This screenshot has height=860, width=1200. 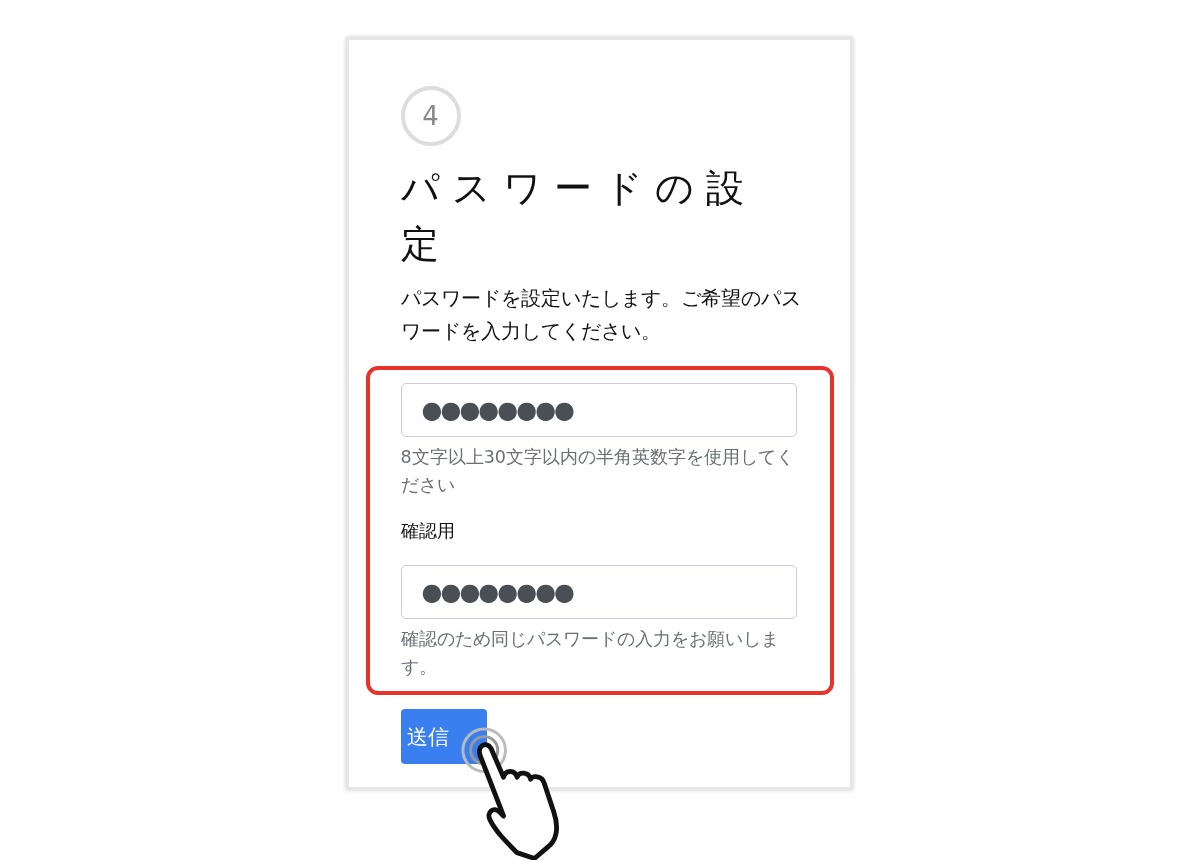 What do you see at coordinates (428, 531) in the screenshot?
I see `field-label: 確認用` at bounding box center [428, 531].